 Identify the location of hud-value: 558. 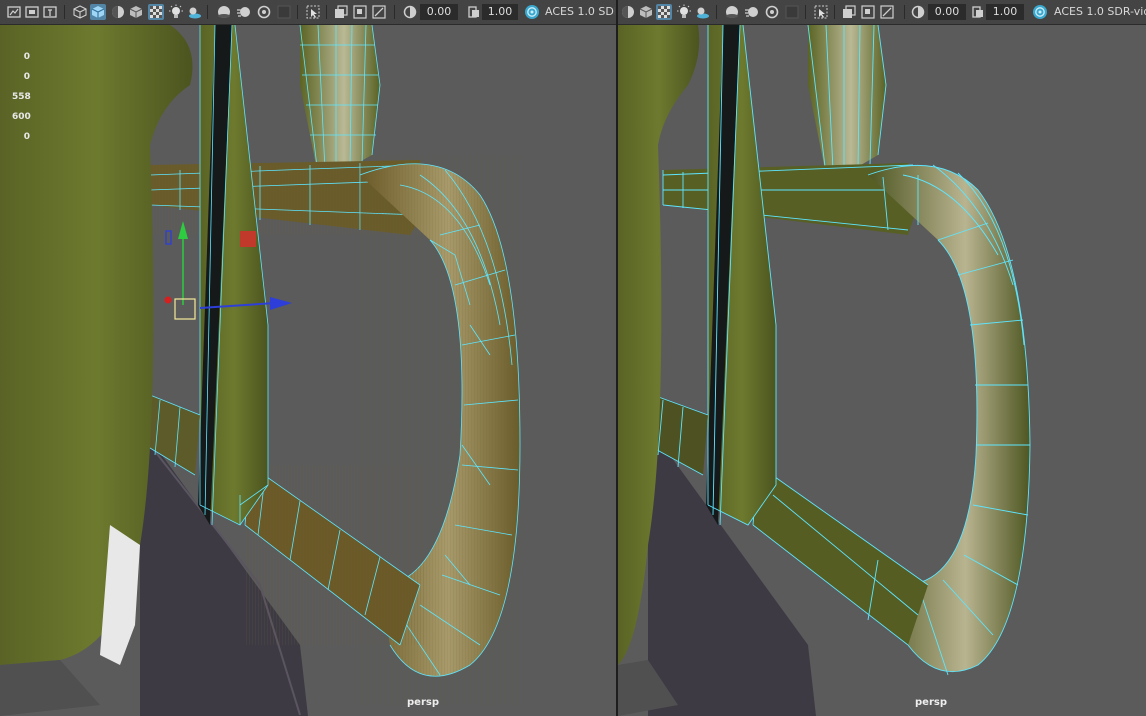
(21, 97).